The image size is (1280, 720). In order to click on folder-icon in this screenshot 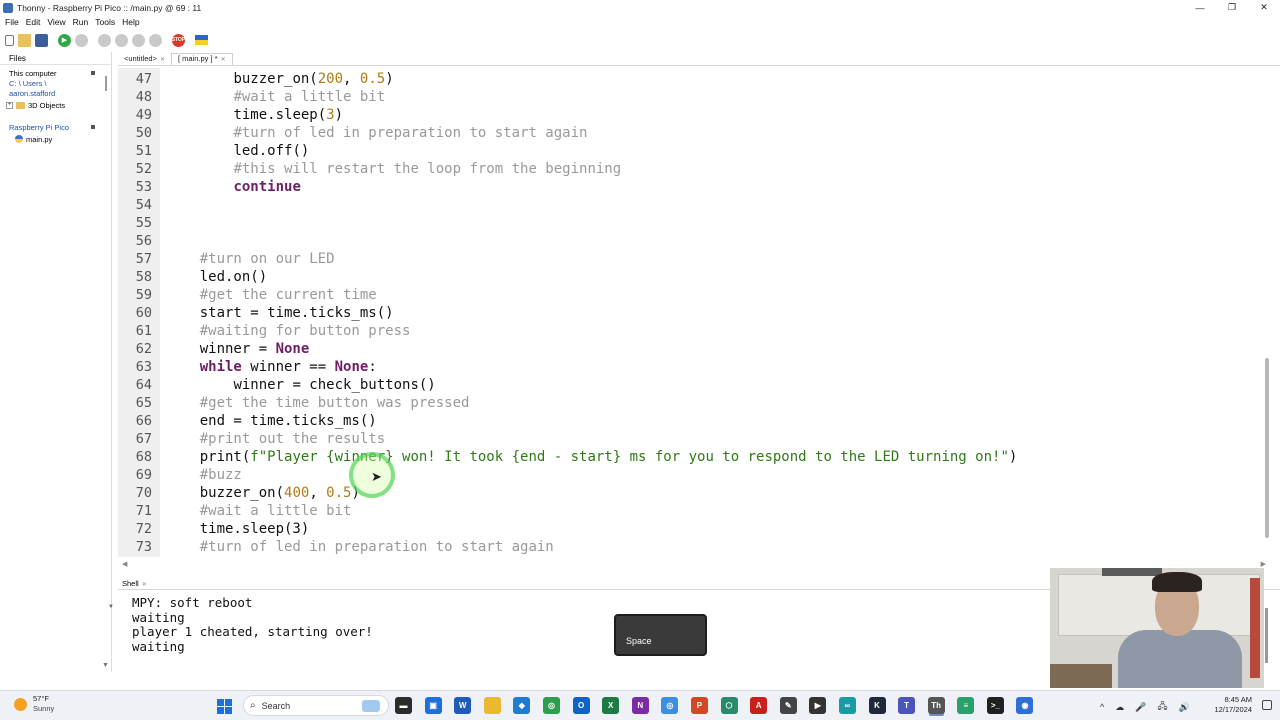, I will do `click(492, 705)`.